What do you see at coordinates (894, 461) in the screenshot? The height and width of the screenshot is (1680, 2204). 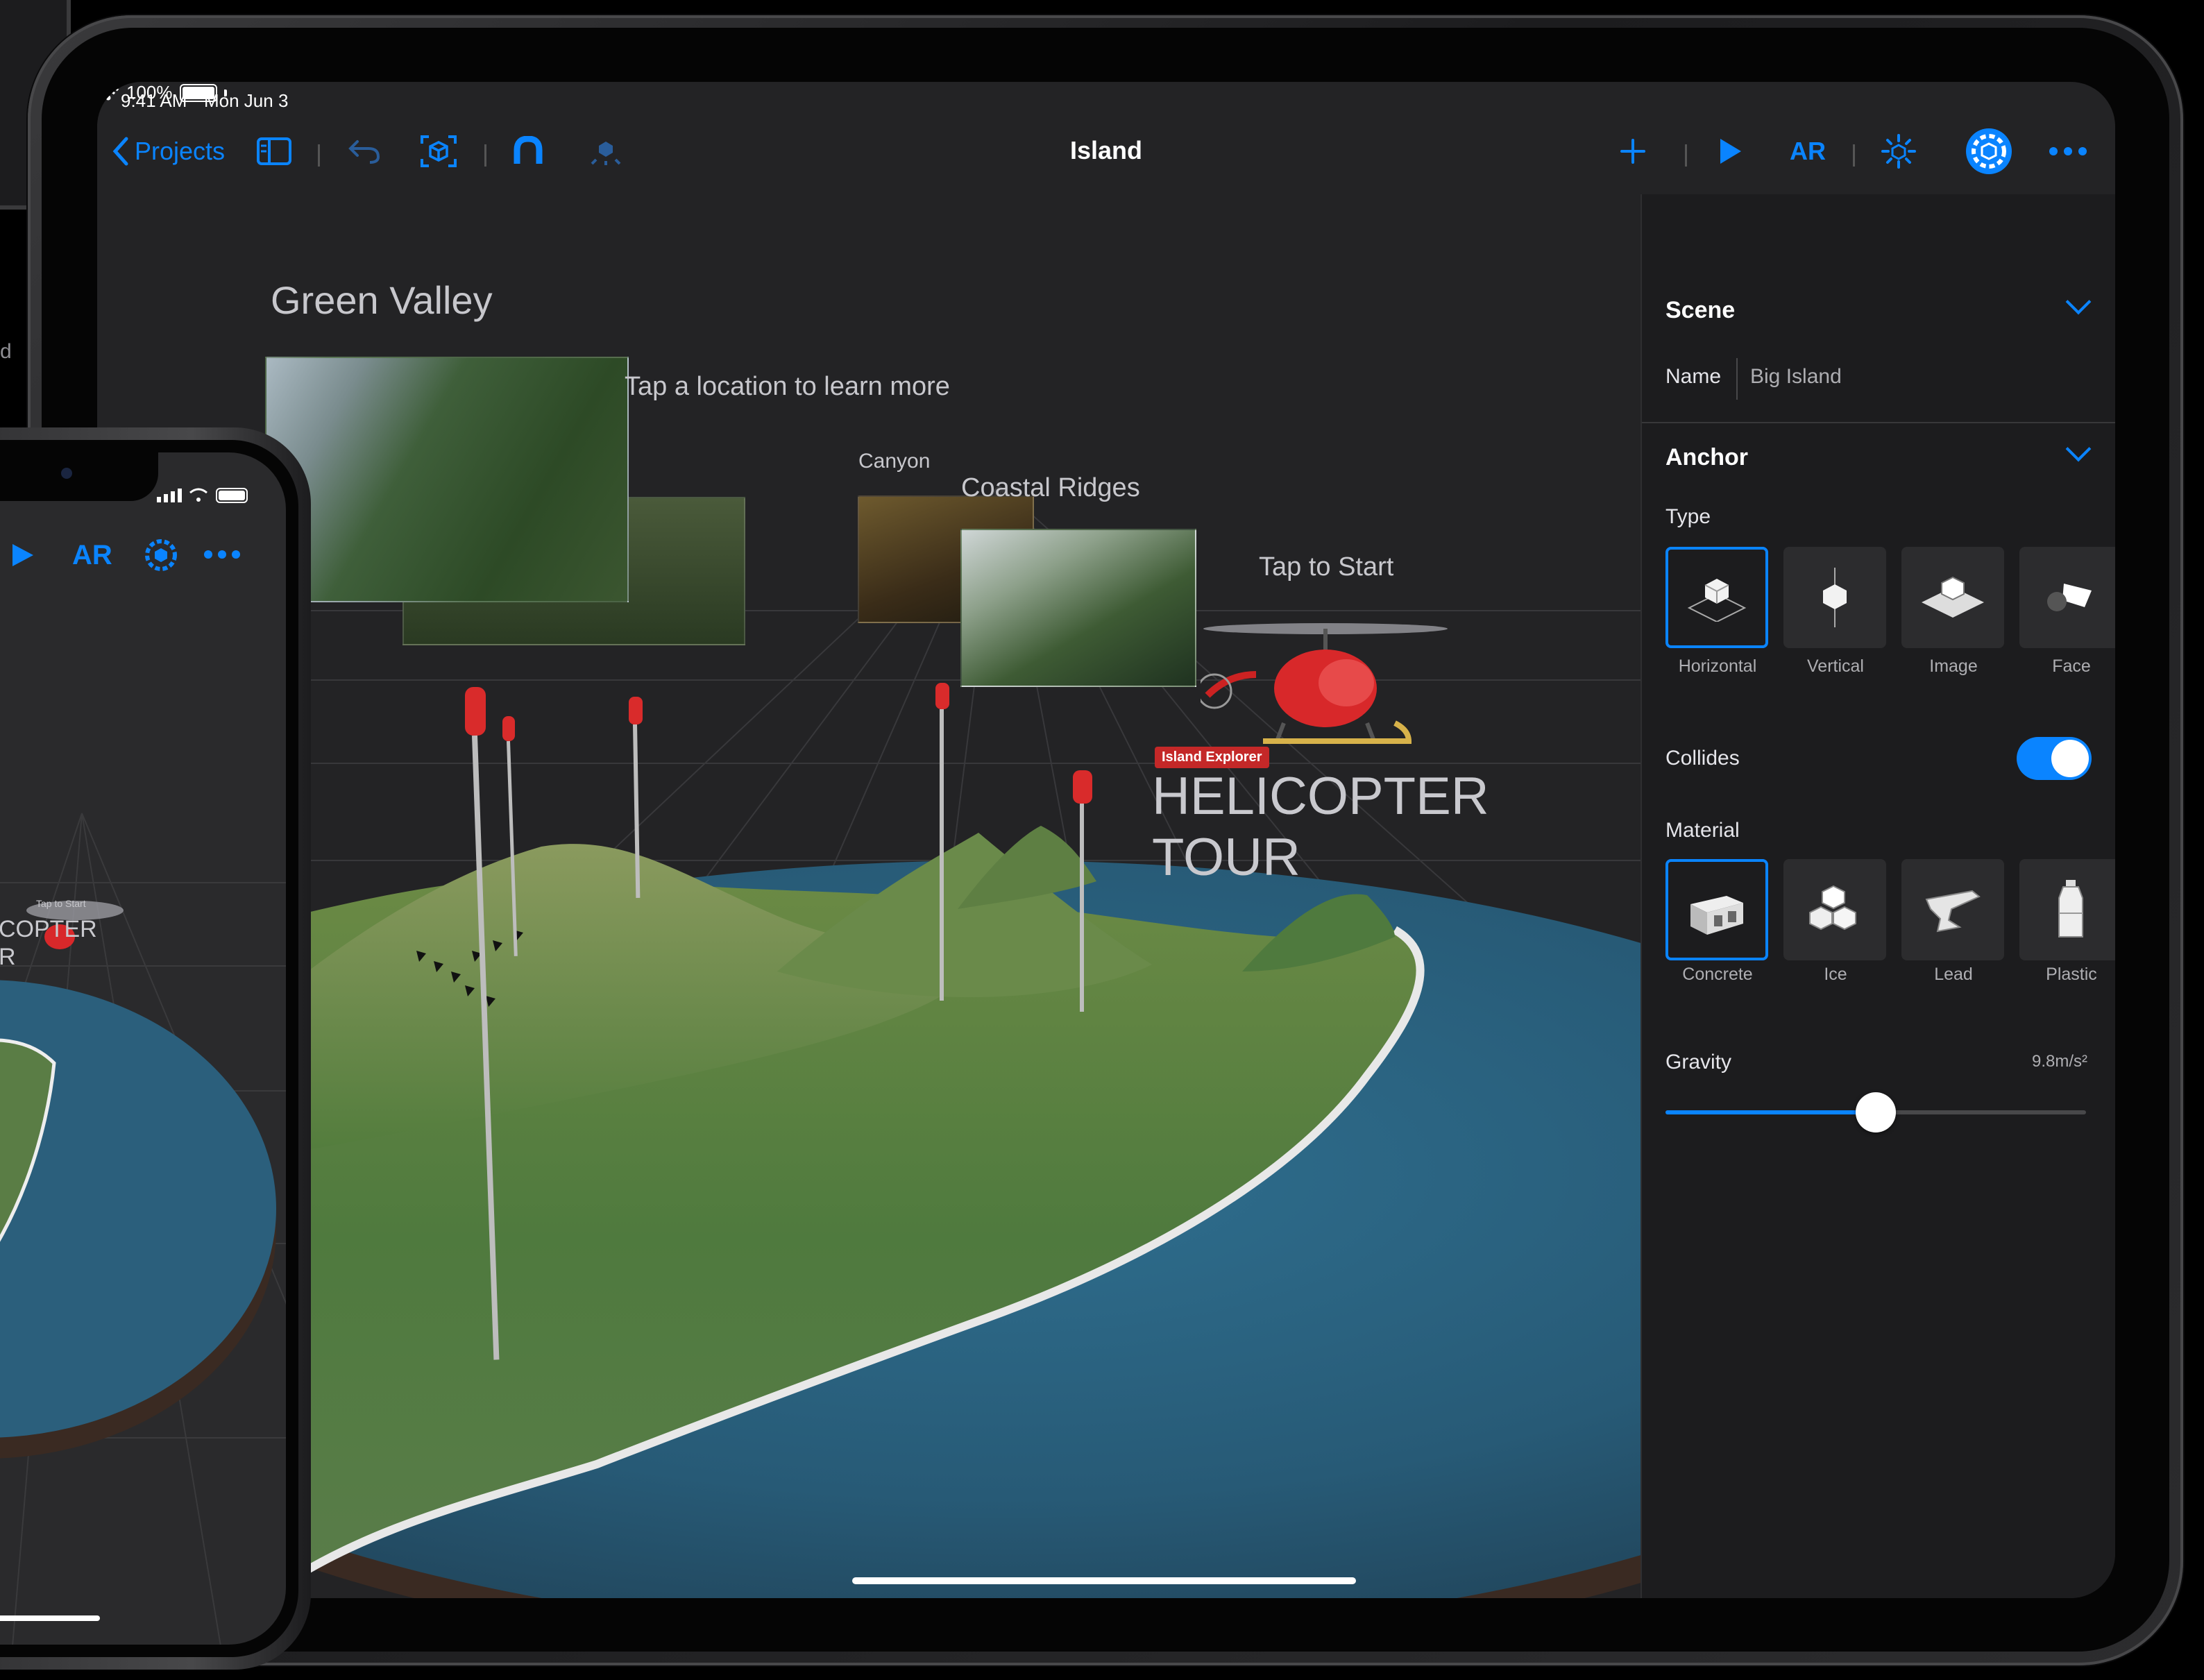 I see `canyon-label: Canyon` at bounding box center [894, 461].